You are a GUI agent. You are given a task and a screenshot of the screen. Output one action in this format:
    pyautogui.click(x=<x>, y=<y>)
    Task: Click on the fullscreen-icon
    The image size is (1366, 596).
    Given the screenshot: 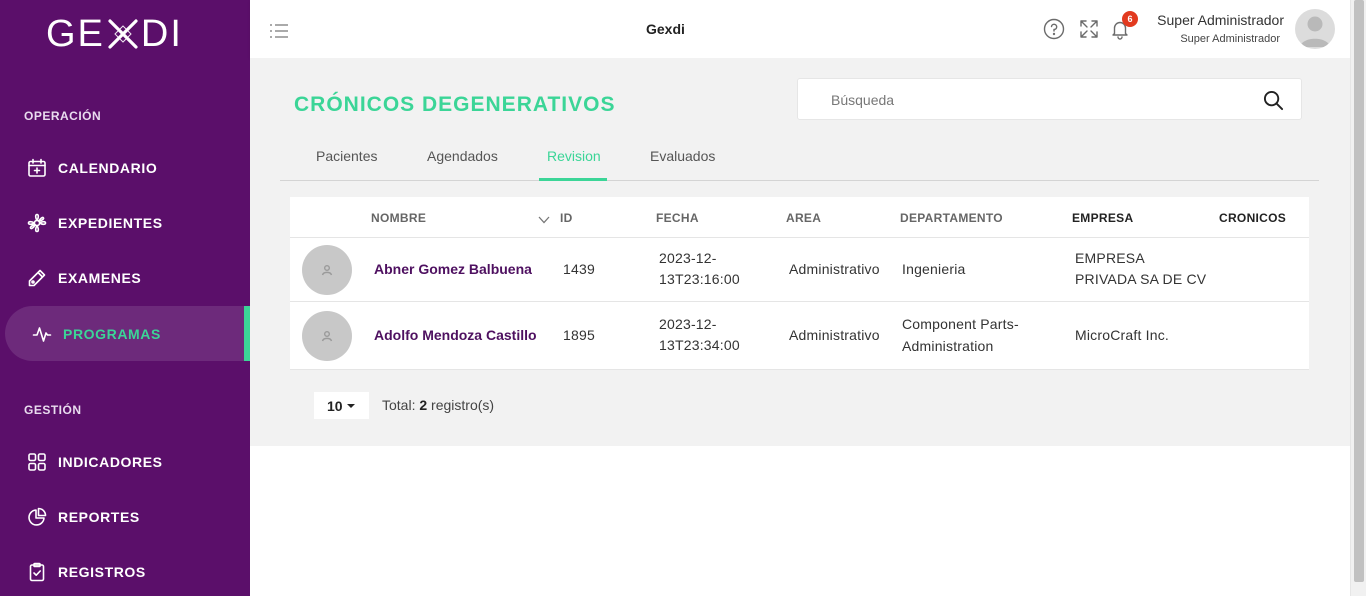 What is the action you would take?
    pyautogui.click(x=1089, y=29)
    